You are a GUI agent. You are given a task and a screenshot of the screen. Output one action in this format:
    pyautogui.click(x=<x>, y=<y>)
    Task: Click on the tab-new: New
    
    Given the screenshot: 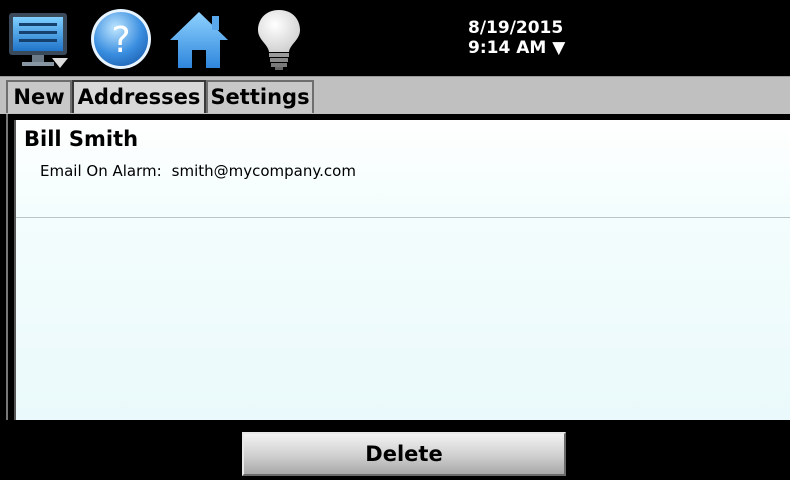 What is the action you would take?
    pyautogui.click(x=39, y=96)
    